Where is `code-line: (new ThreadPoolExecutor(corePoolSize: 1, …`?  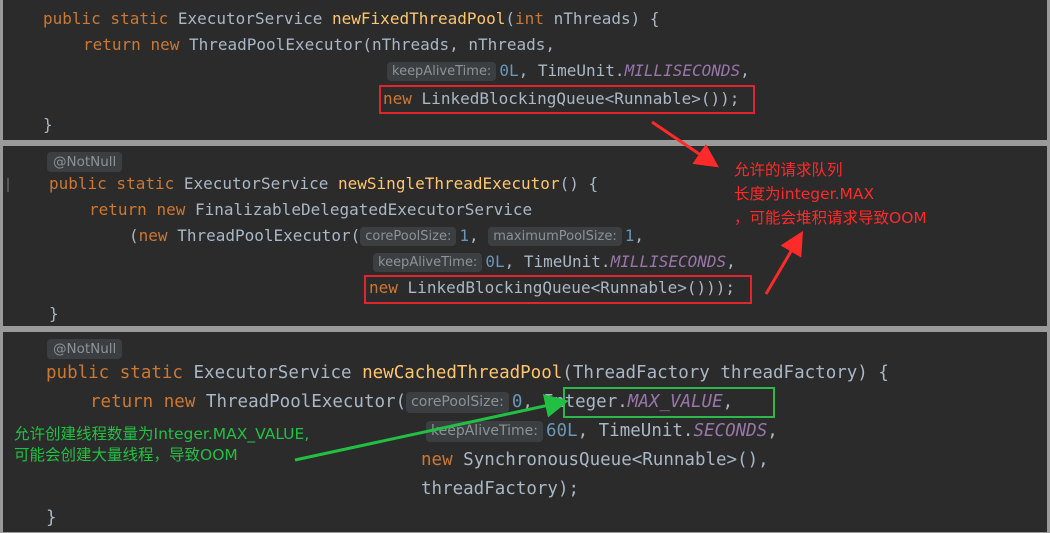 code-line: (new ThreadPoolExecutor(corePoolSize: 1, … is located at coordinates (386, 236).